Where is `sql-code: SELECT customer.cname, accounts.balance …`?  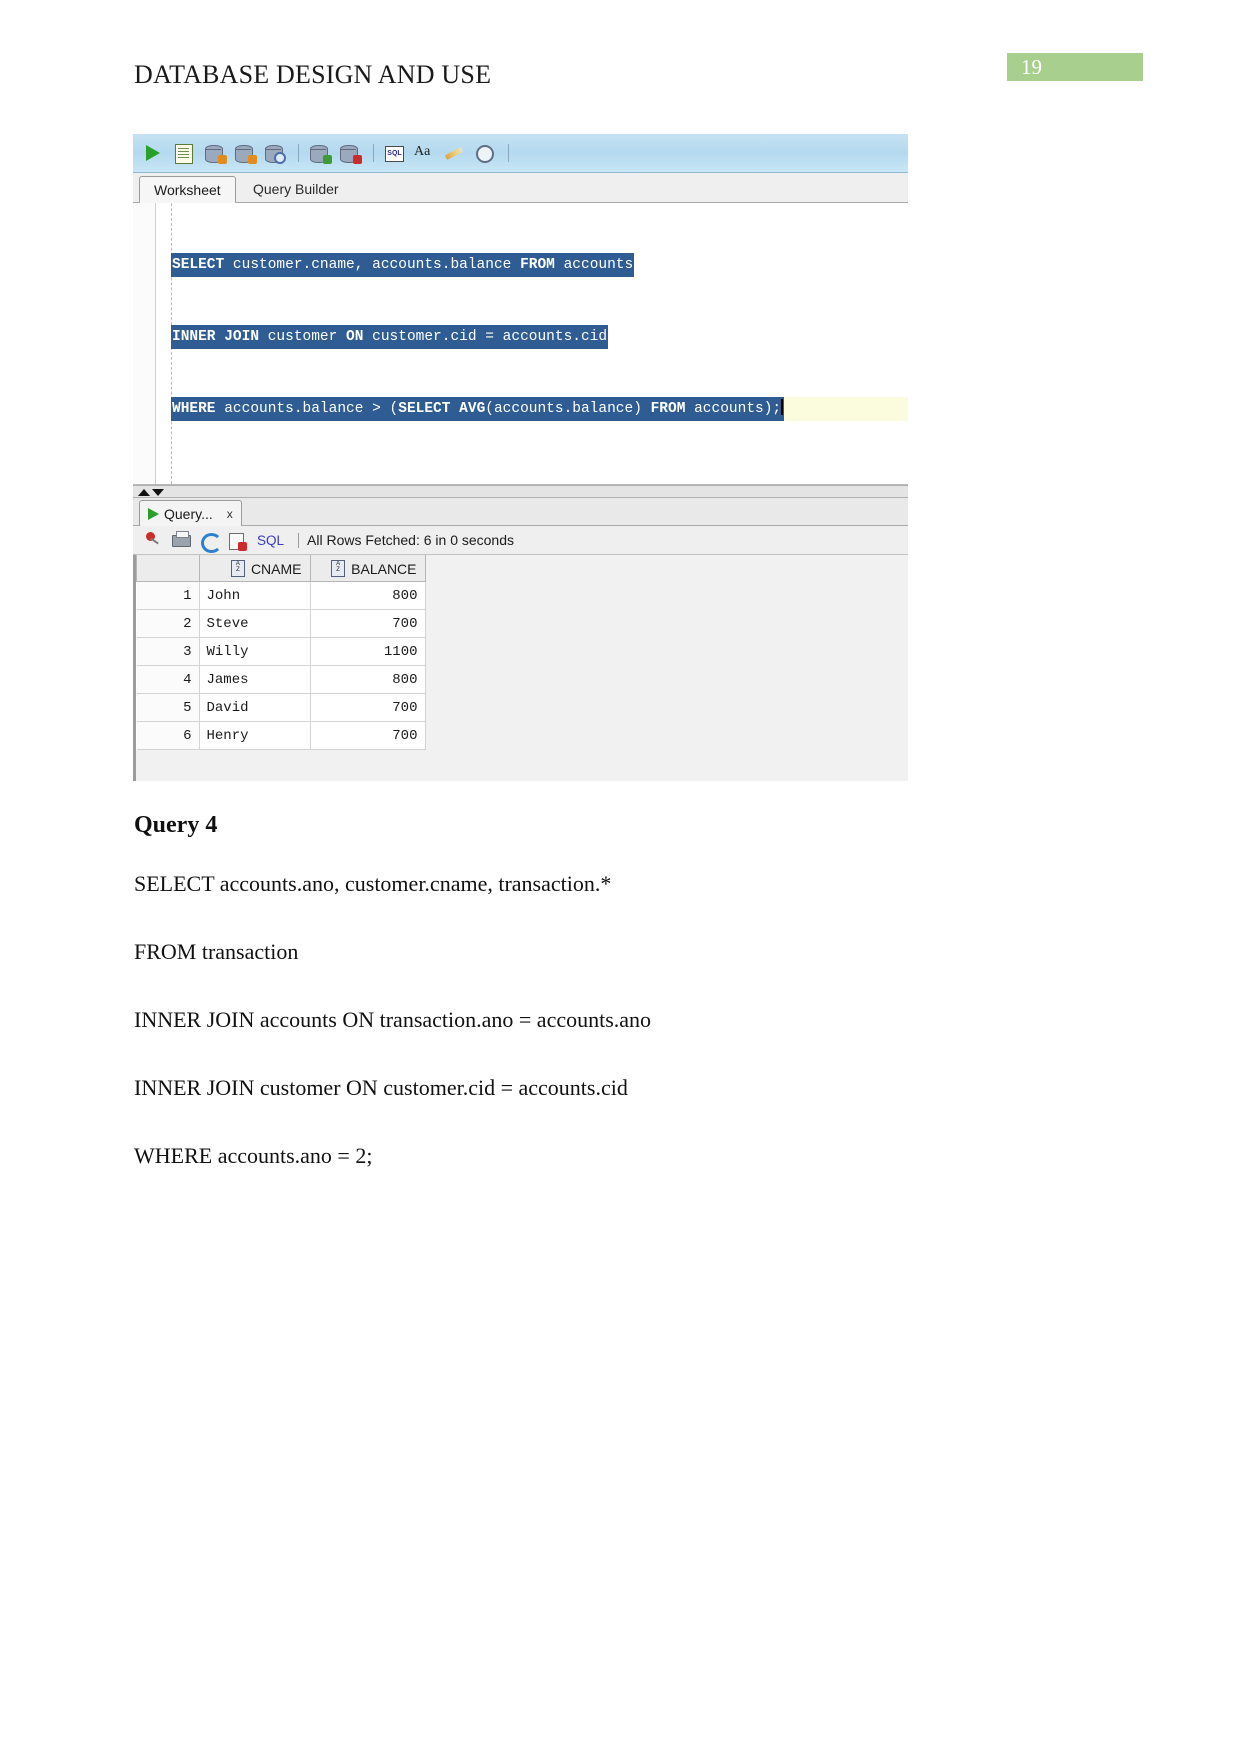
sql-code: SELECT customer.cname, accounts.balance … is located at coordinates (539, 337).